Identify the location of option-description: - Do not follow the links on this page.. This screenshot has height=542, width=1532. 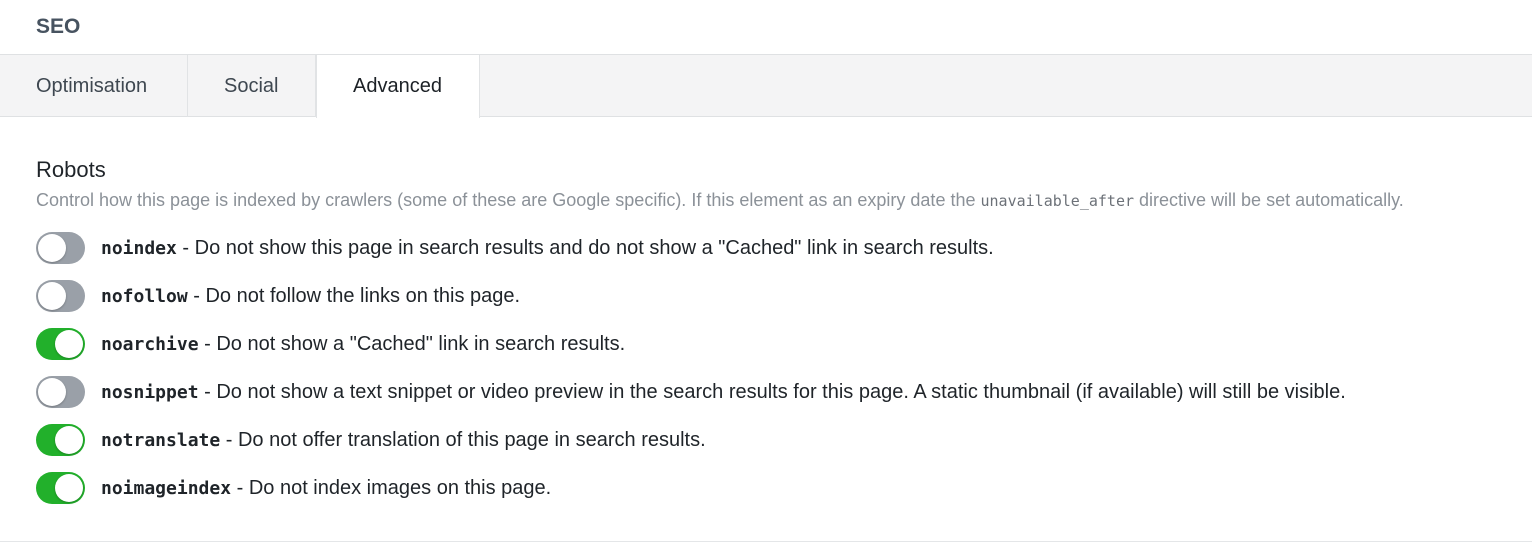
(354, 295).